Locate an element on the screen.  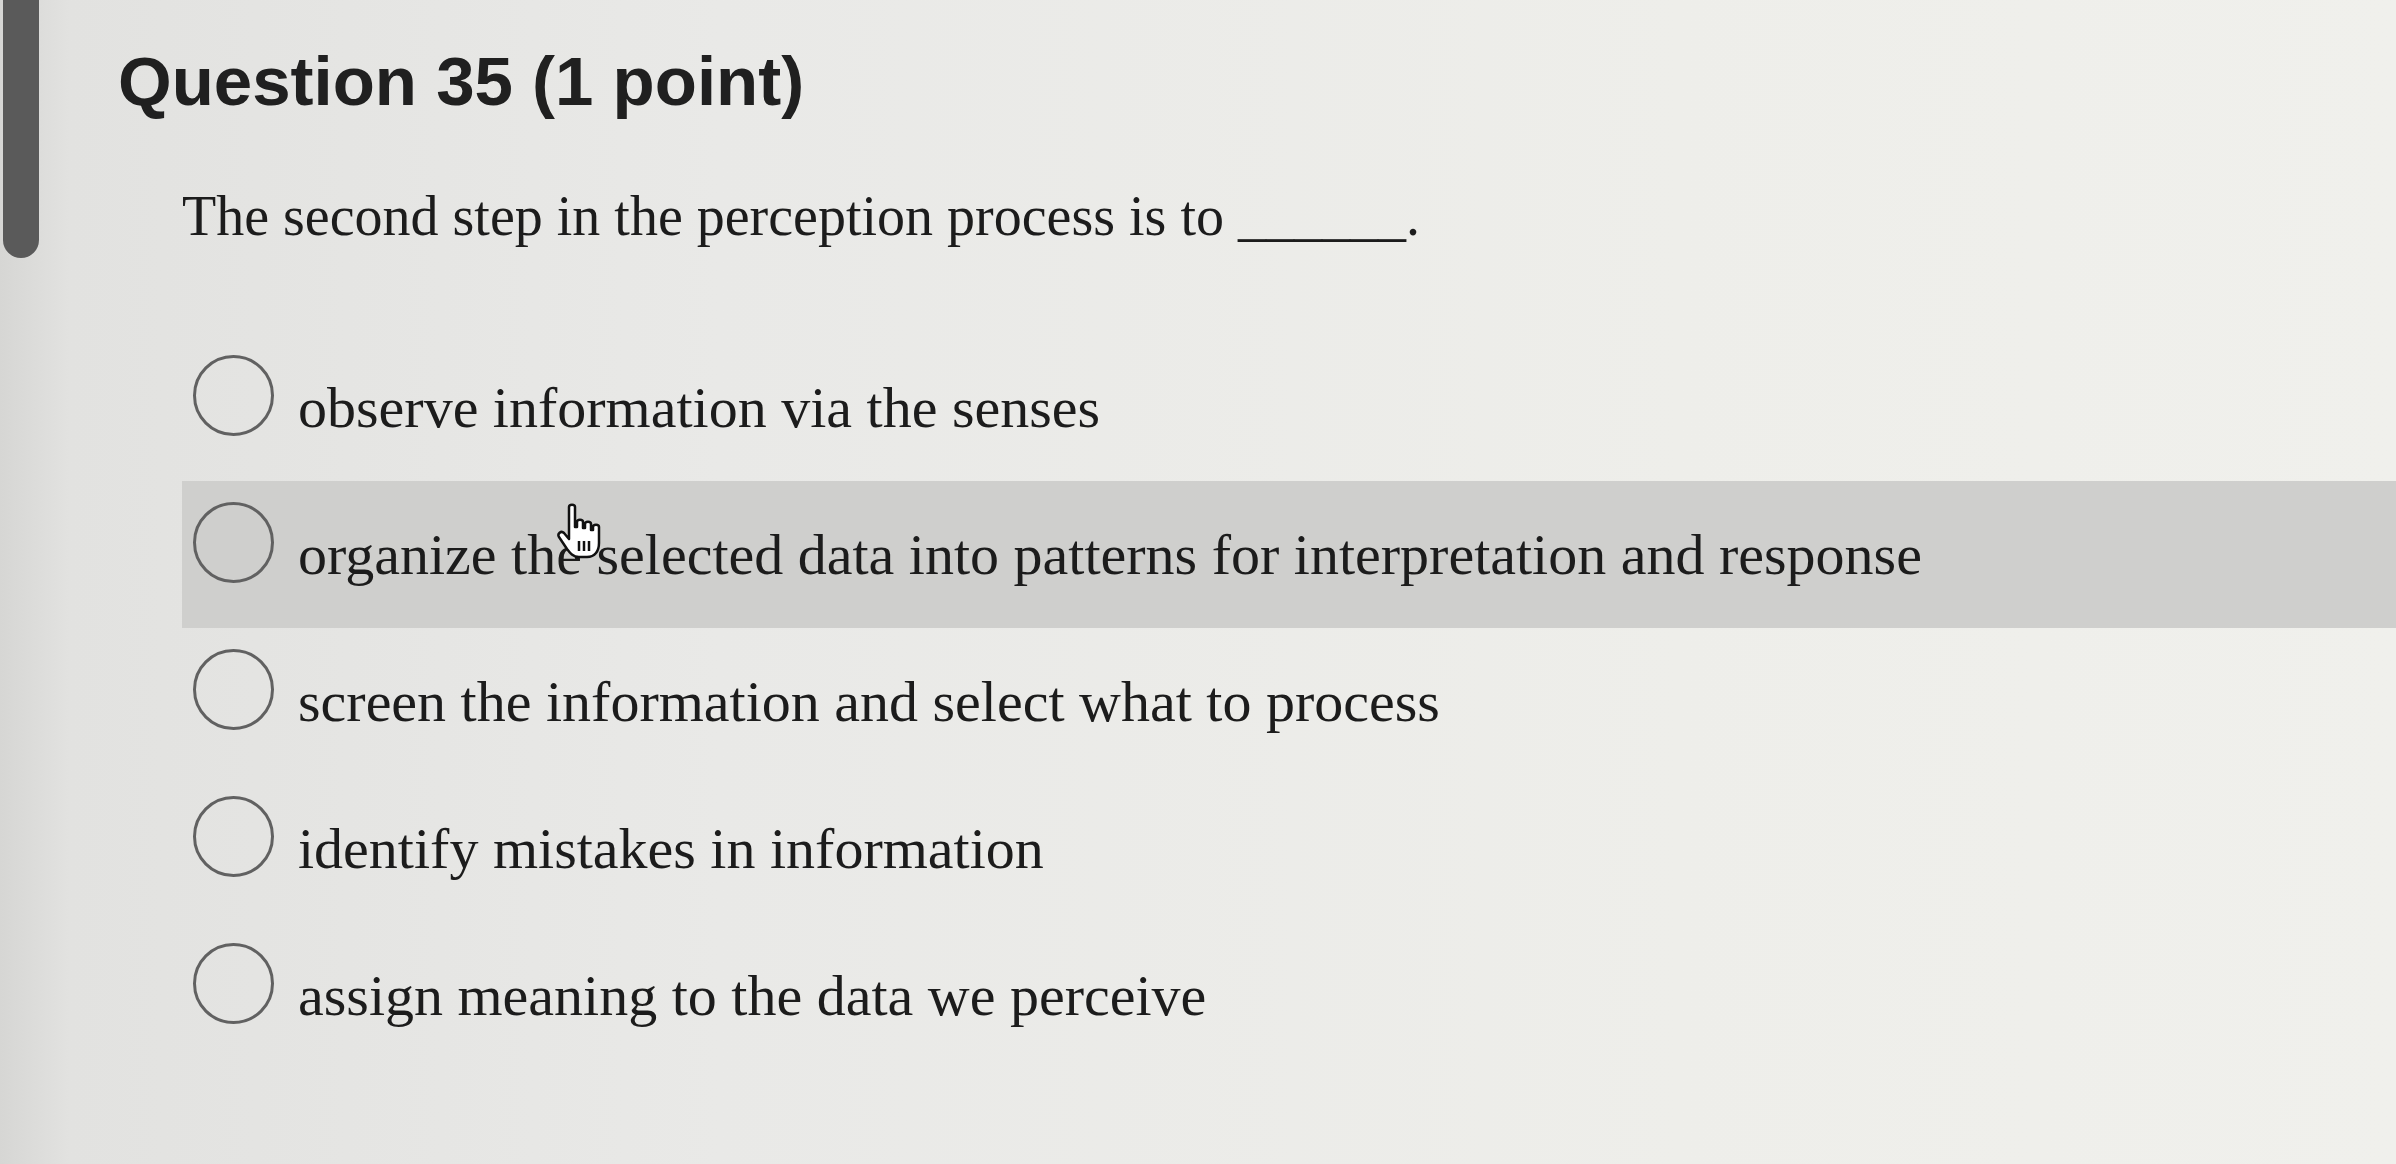
answer-option: assign meaning to the data we perceive is located at coordinates (706, 995).